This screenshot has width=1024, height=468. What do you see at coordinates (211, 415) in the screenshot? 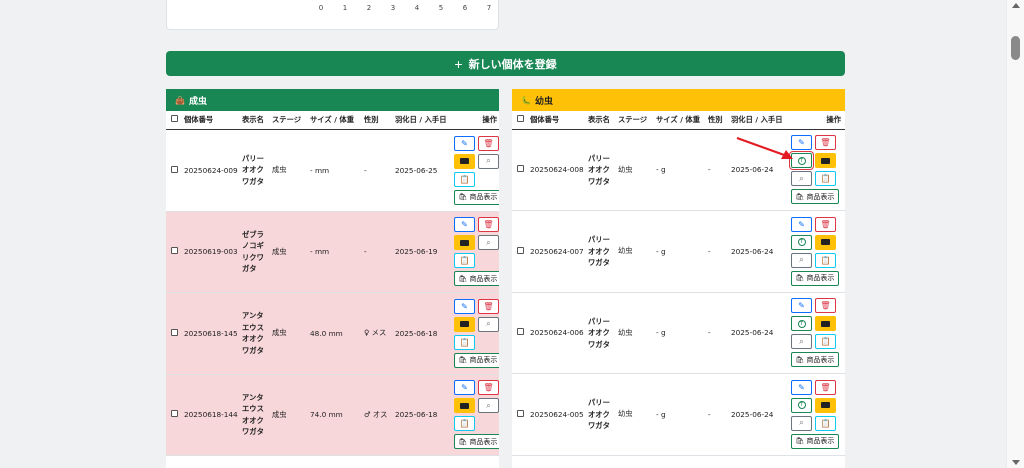
I see `row-id: 20250618-144` at bounding box center [211, 415].